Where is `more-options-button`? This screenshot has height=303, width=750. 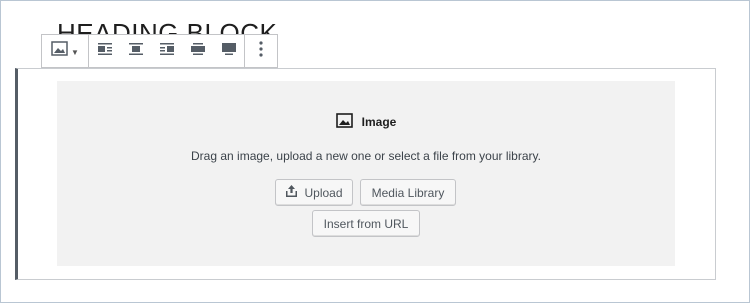 more-options-button is located at coordinates (261, 51).